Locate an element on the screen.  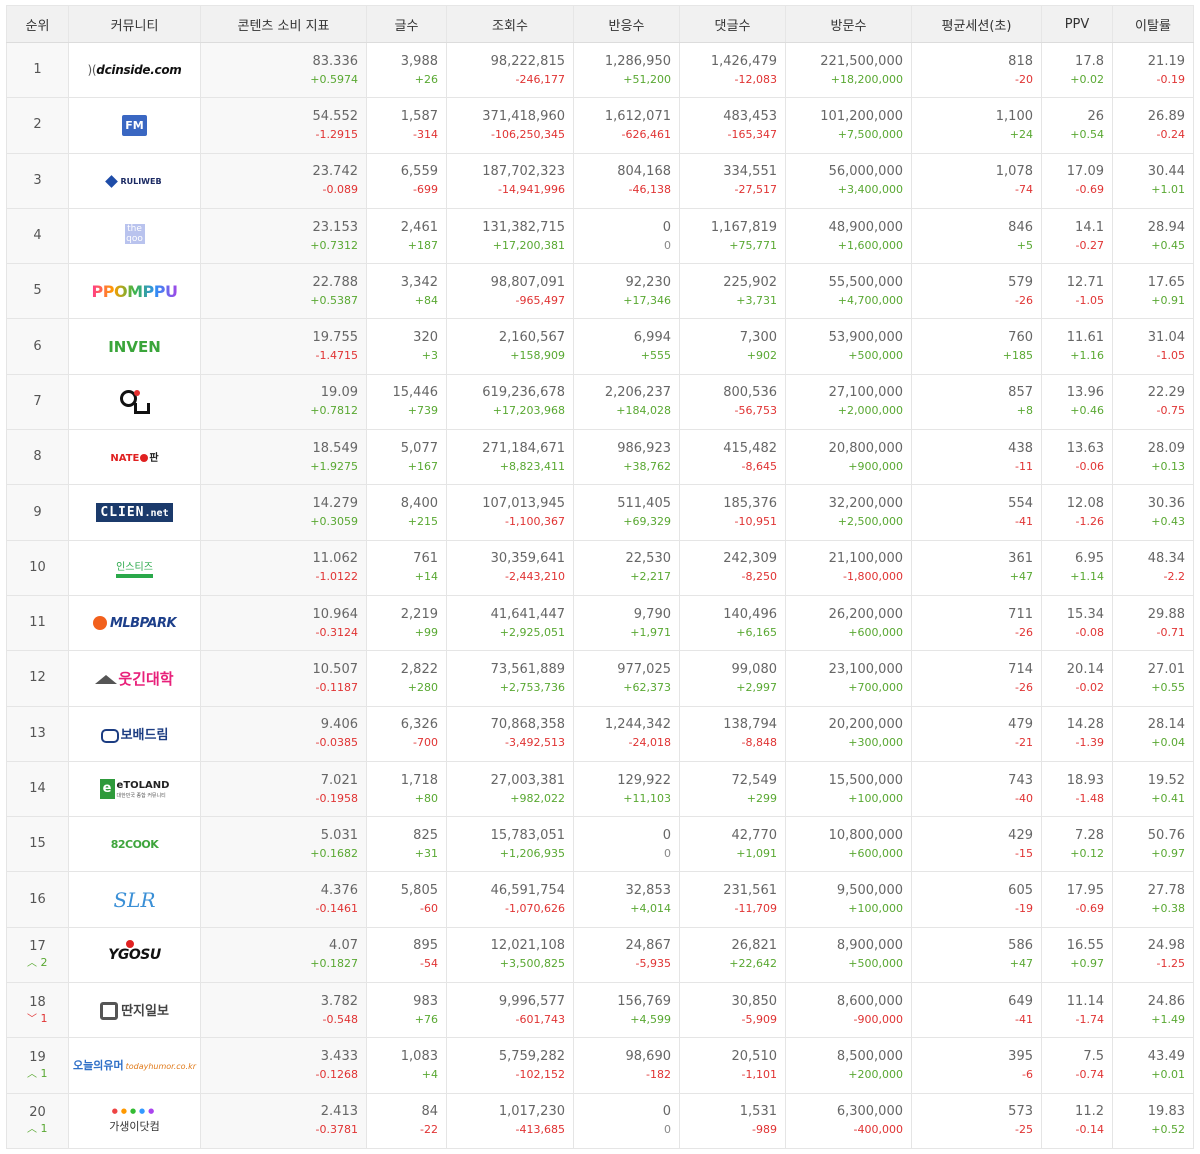
chevron-up-icon: ︿ is located at coordinates (32, 1130).